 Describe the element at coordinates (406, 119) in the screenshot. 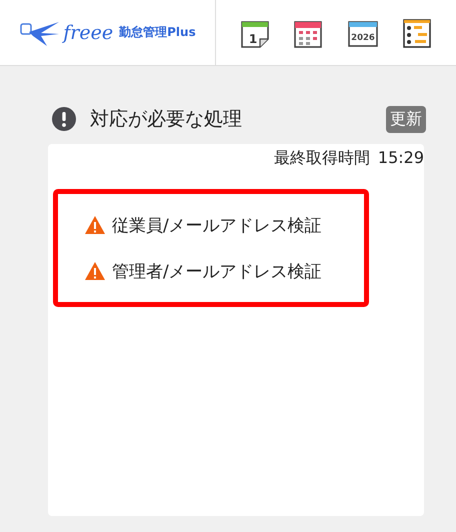

I see `refresh-button: 更新` at that location.